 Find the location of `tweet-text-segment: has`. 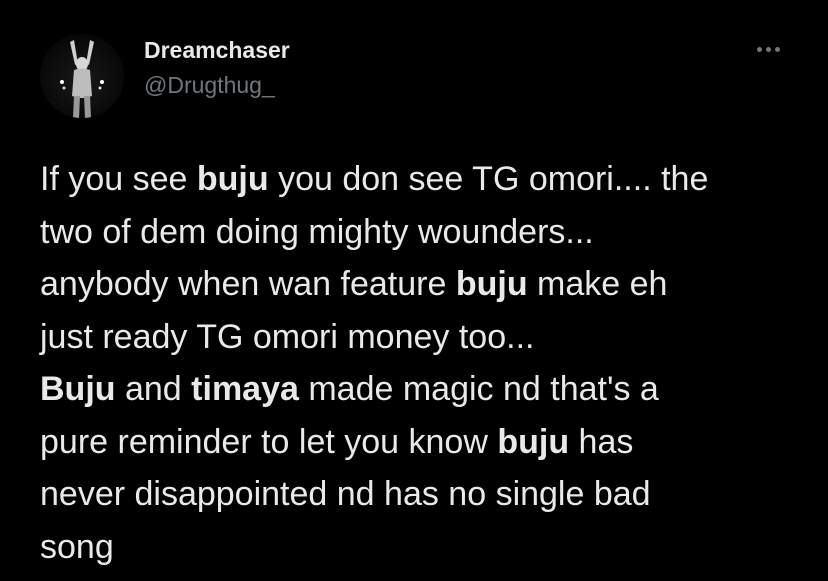

tweet-text-segment: has is located at coordinates (601, 441).